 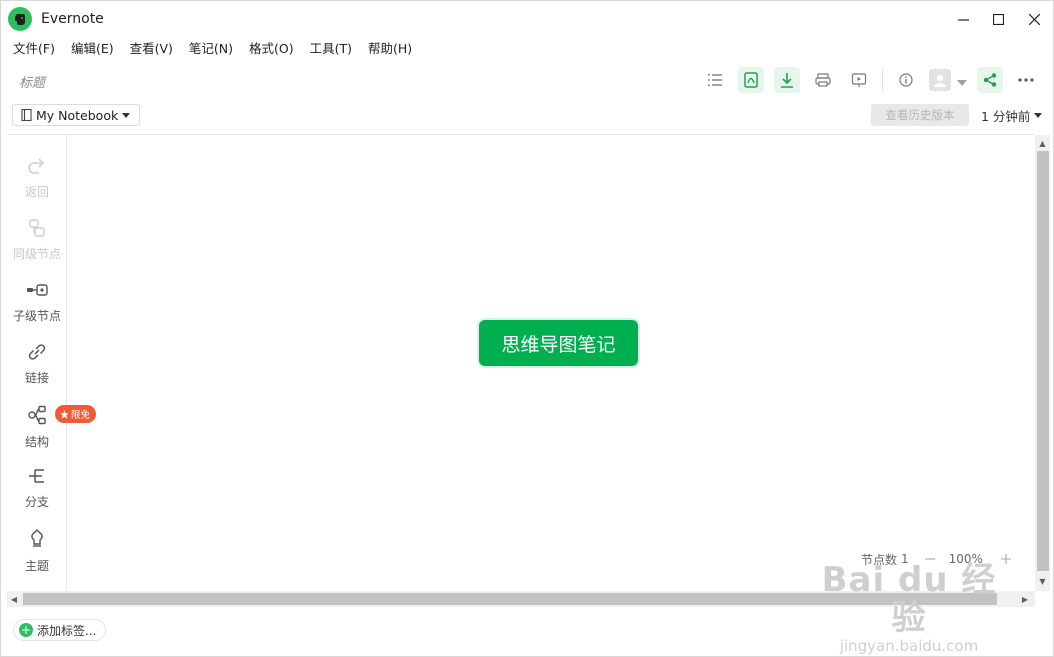 I want to click on tool-label: 主题, so click(x=36, y=566).